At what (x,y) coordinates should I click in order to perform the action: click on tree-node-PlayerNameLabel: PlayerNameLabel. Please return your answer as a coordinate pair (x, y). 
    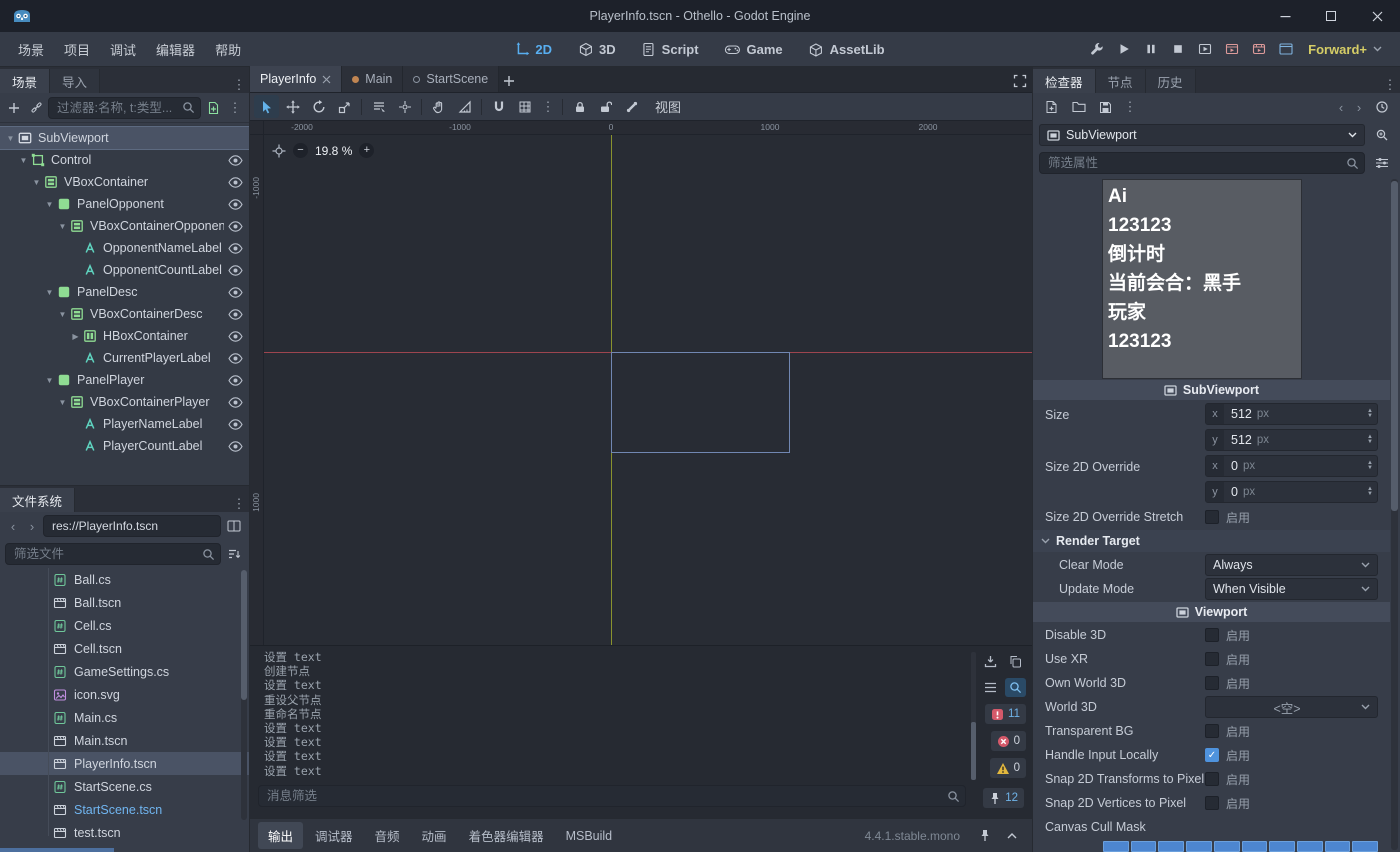
    Looking at the image, I should click on (124, 424).